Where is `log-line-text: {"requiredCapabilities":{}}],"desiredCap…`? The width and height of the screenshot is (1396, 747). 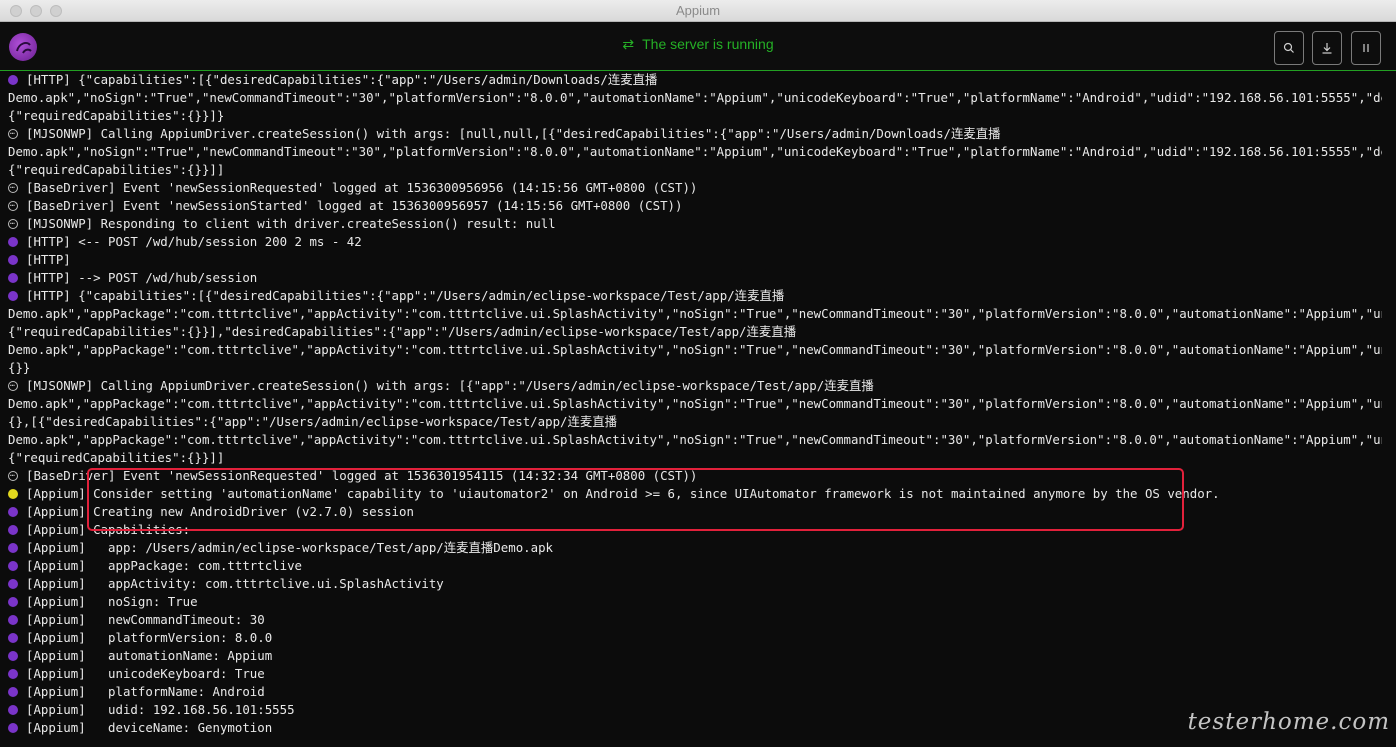
log-line-text: {"requiredCapabilities":{}}],"desiredCap… is located at coordinates (402, 331).